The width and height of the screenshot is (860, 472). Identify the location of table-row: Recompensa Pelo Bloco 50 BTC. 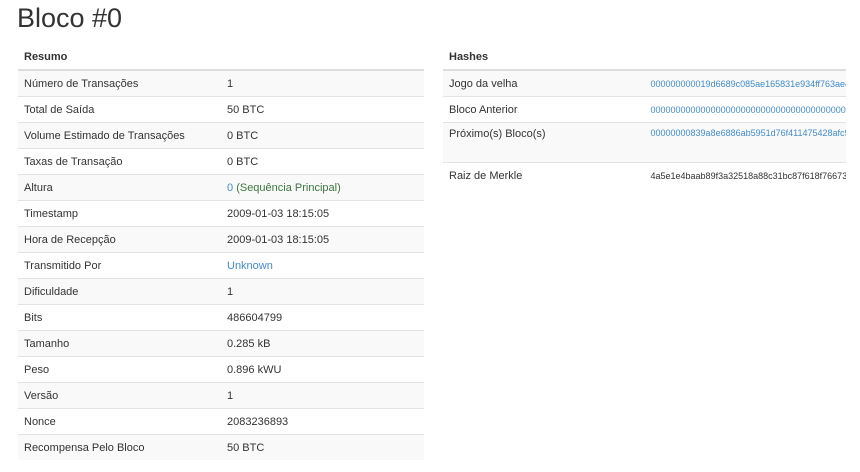
(221, 447).